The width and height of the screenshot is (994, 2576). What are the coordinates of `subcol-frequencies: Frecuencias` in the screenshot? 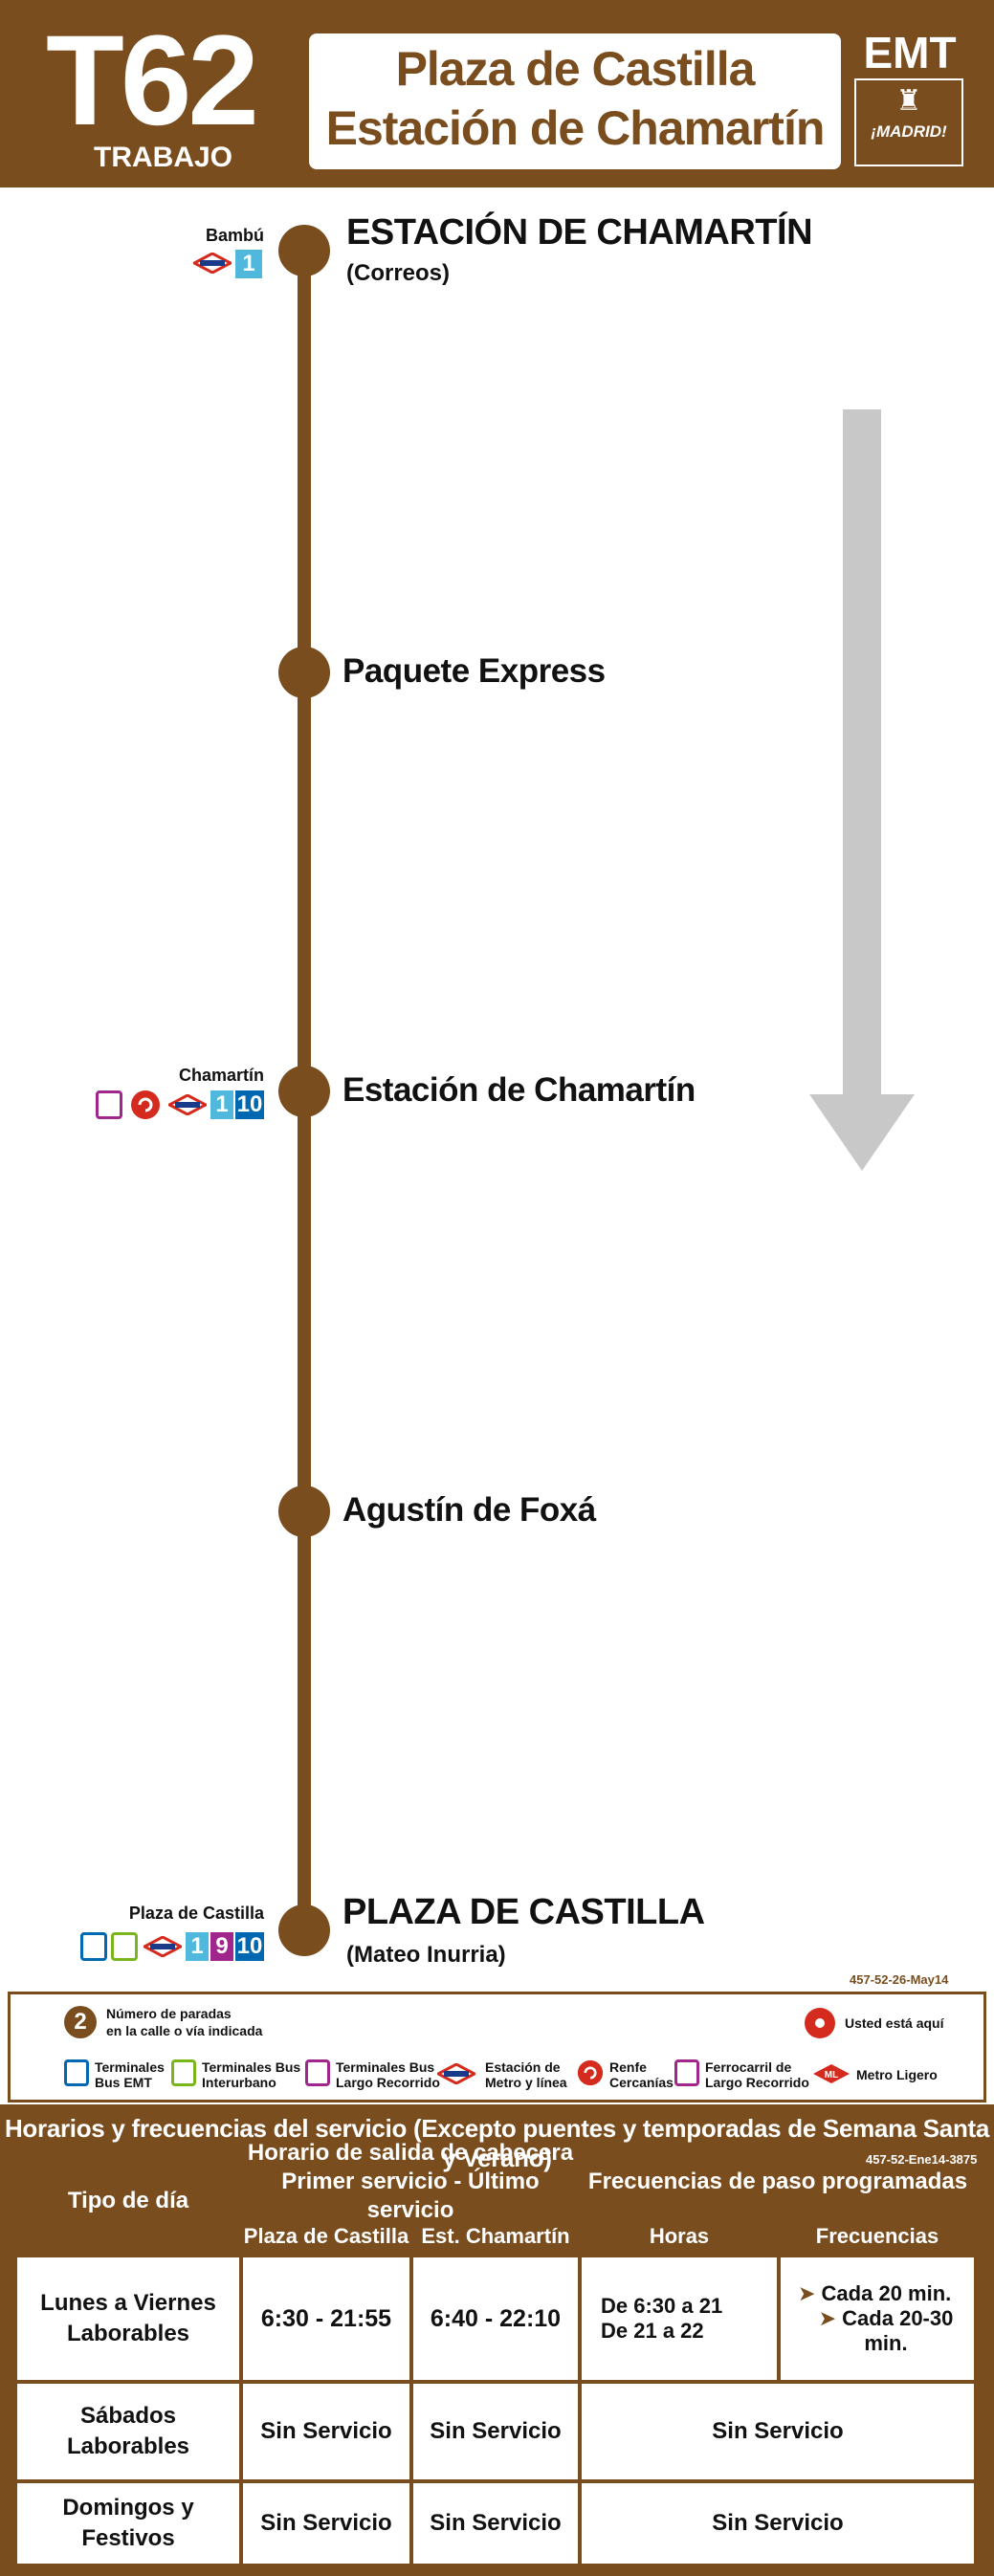 It's located at (877, 2236).